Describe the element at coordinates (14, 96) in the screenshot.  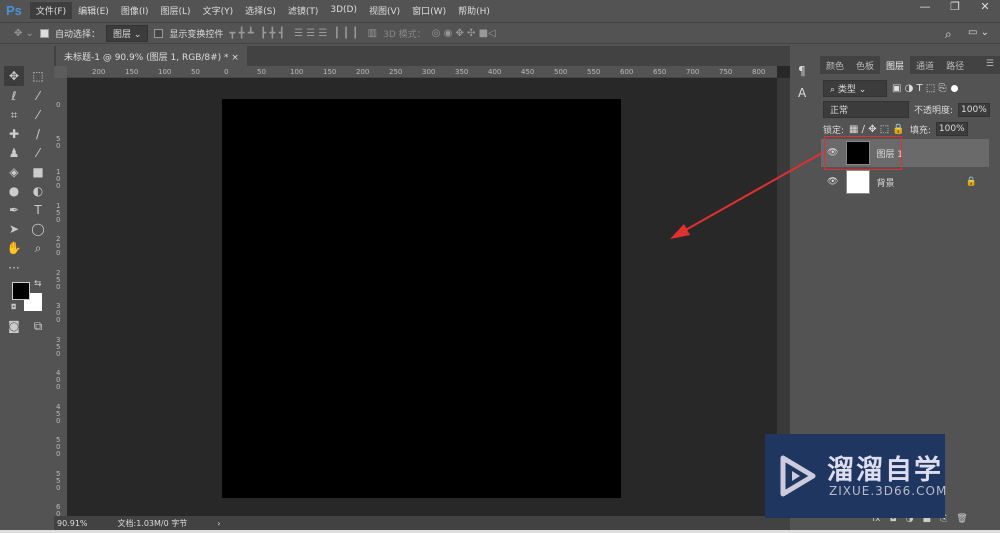
I see `lasso-tool-icon: ℓ` at that location.